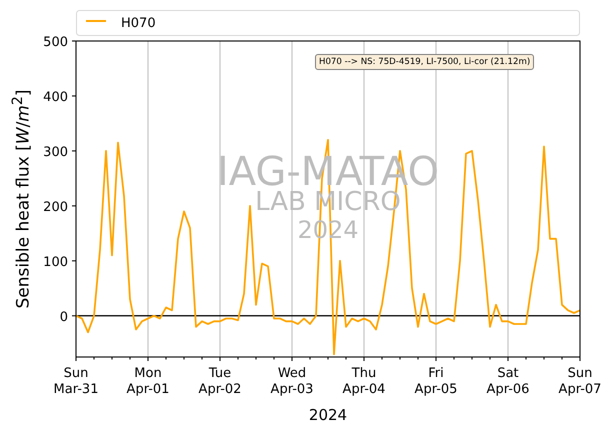 The width and height of the screenshot is (612, 433). I want to click on tick-label: 500, so click(55, 42).